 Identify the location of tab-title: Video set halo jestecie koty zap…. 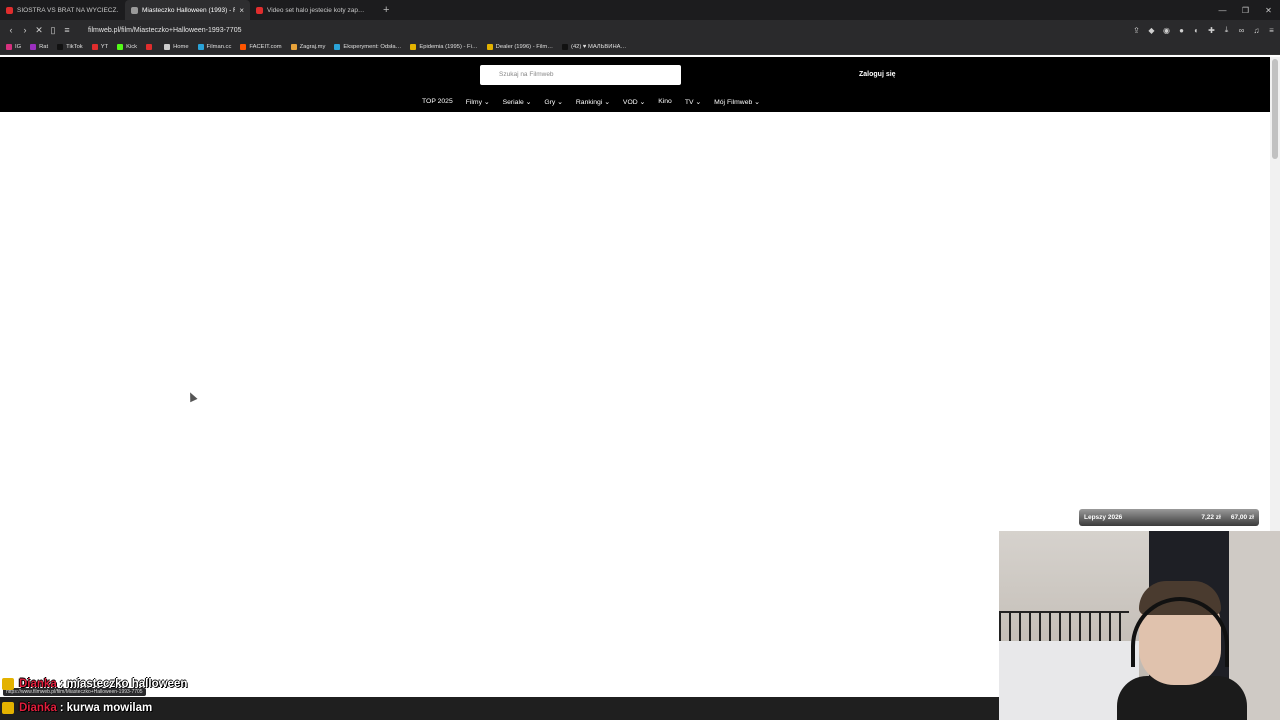
(316, 10).